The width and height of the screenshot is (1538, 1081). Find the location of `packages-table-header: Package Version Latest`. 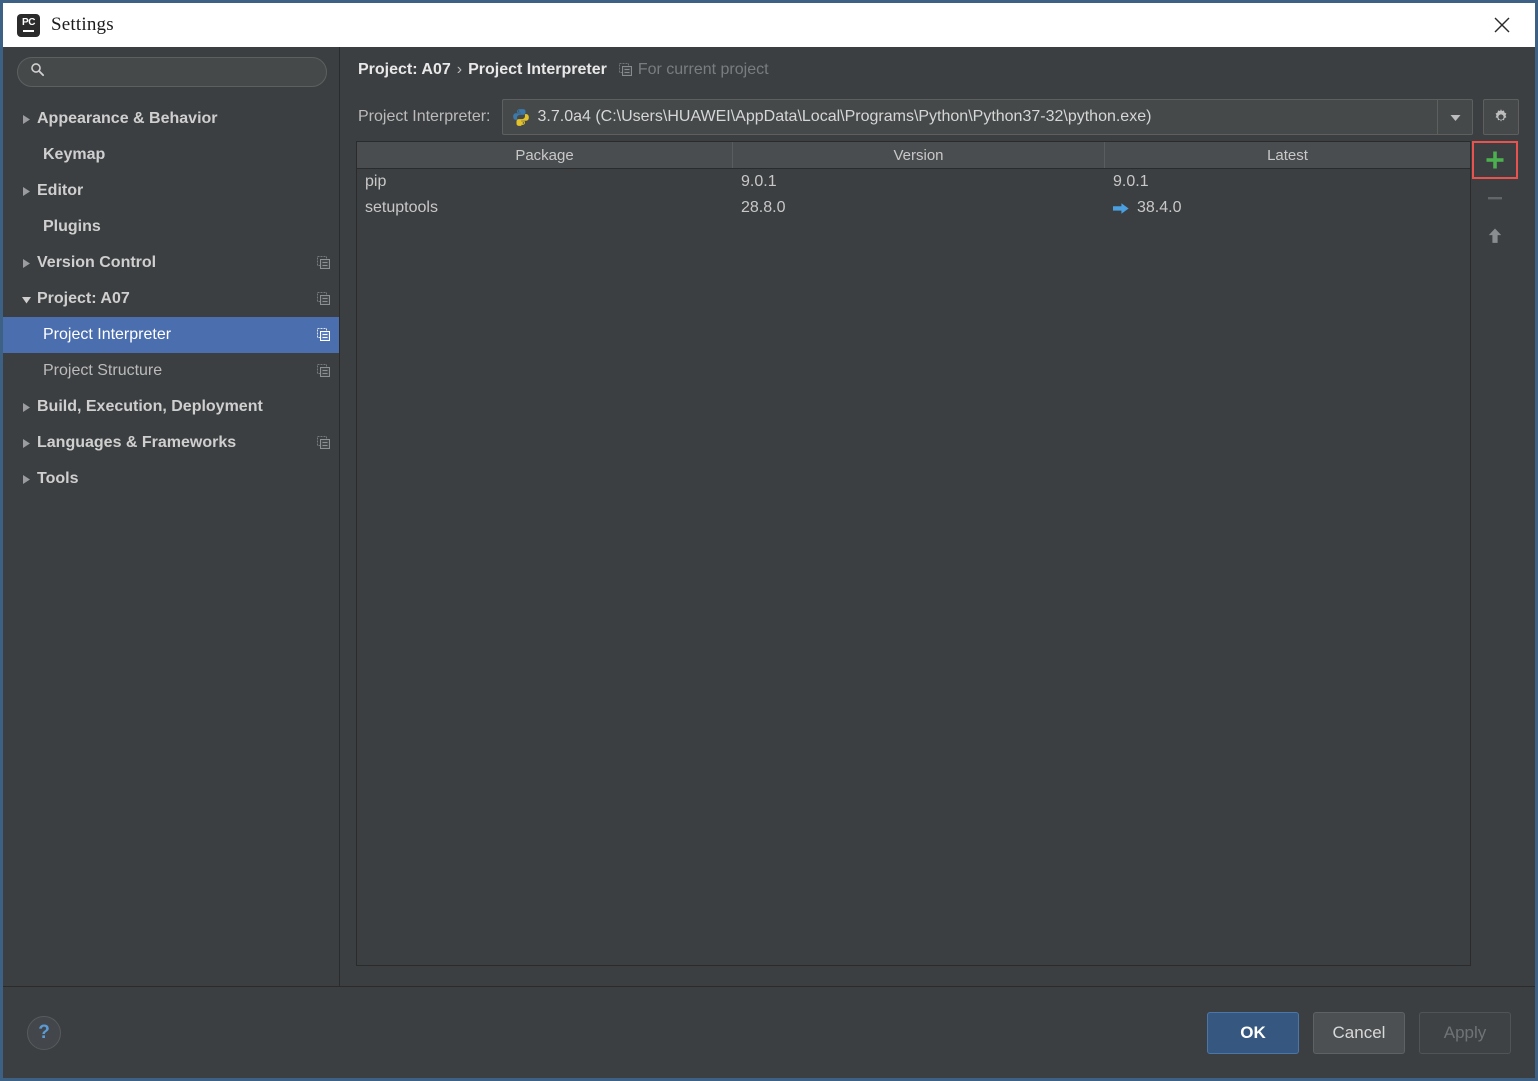

packages-table-header: Package Version Latest is located at coordinates (913, 155).